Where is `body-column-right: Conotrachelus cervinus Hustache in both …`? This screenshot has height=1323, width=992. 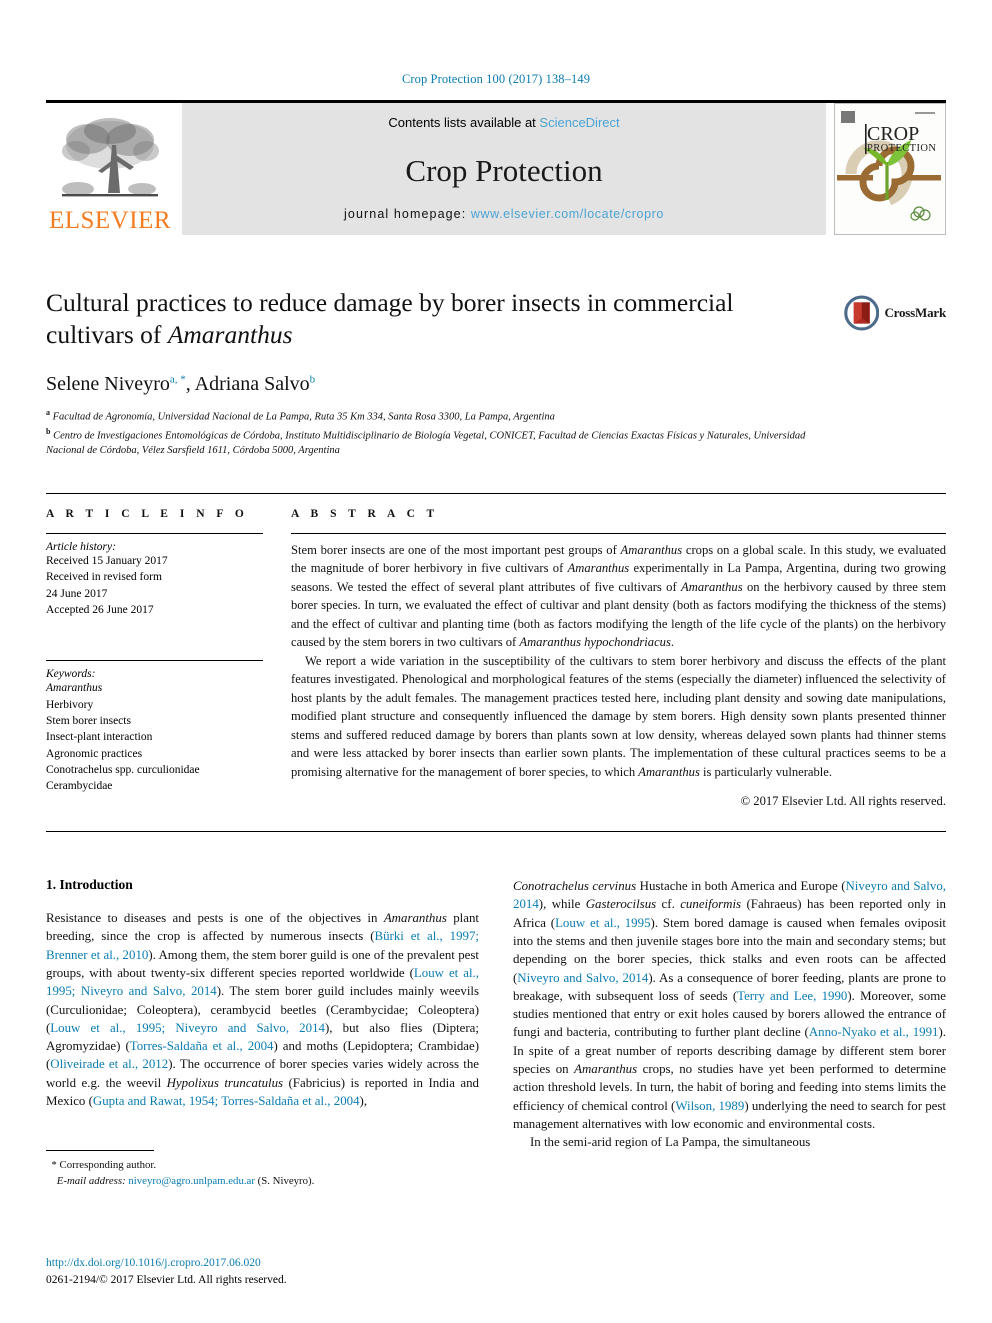
body-column-right: Conotrachelus cervinus Hustache in both … is located at coordinates (729, 1033).